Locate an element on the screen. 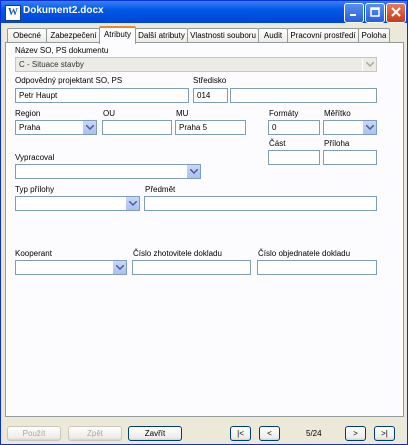 The height and width of the screenshot is (445, 408). formaty-input: 0 is located at coordinates (294, 127).